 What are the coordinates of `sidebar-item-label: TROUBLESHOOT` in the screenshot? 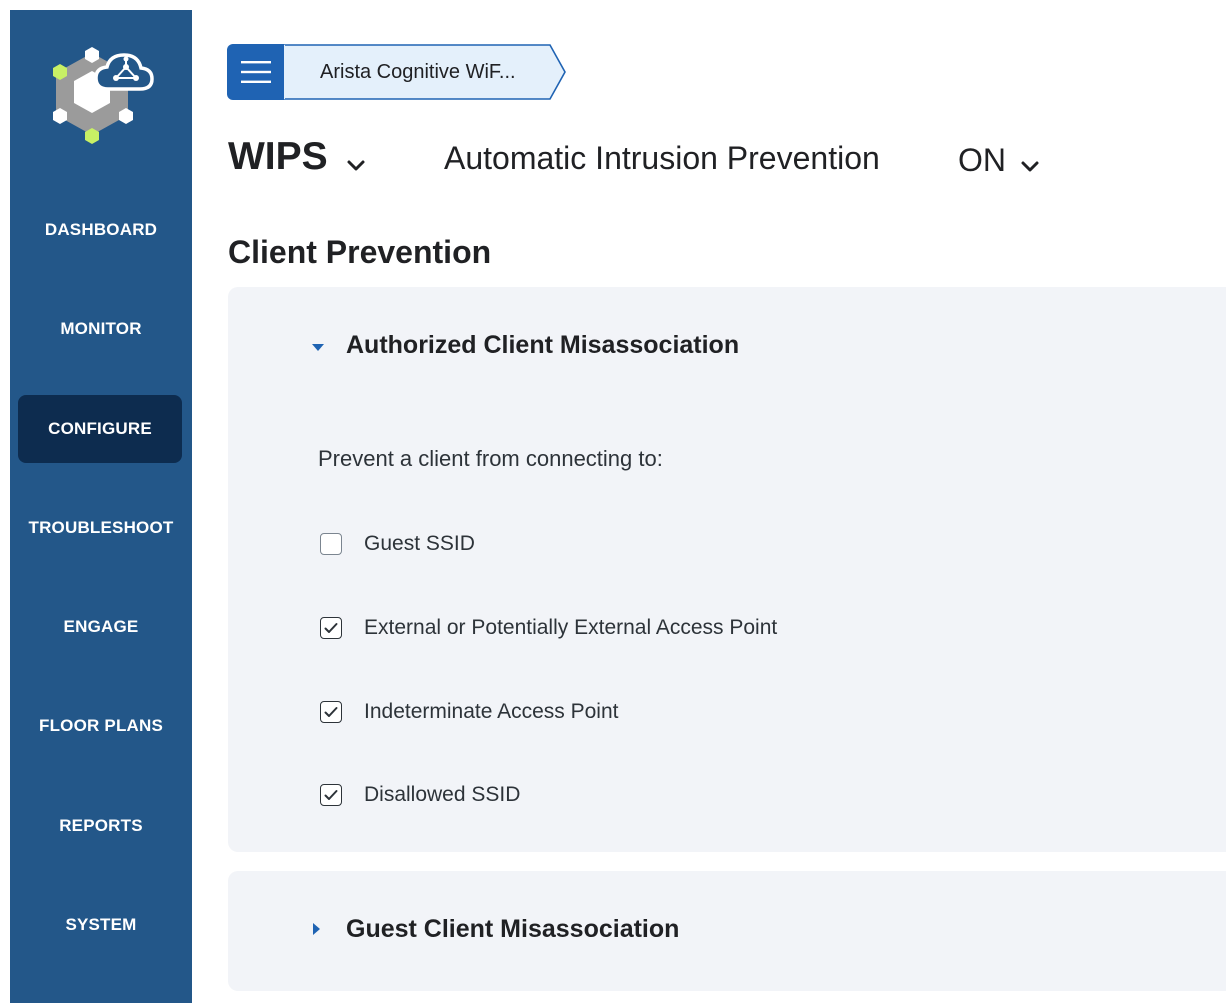 It's located at (101, 527).